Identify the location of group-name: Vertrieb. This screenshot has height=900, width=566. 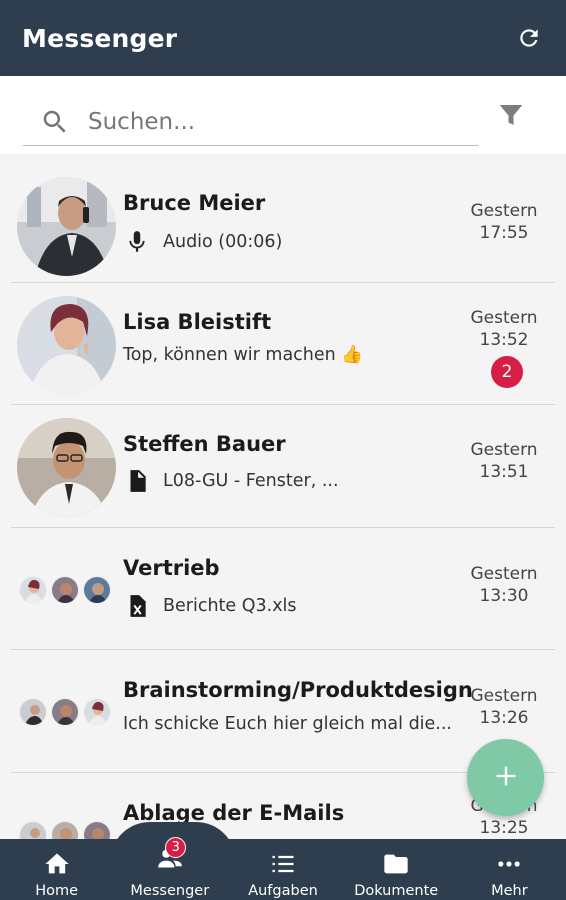
(171, 567).